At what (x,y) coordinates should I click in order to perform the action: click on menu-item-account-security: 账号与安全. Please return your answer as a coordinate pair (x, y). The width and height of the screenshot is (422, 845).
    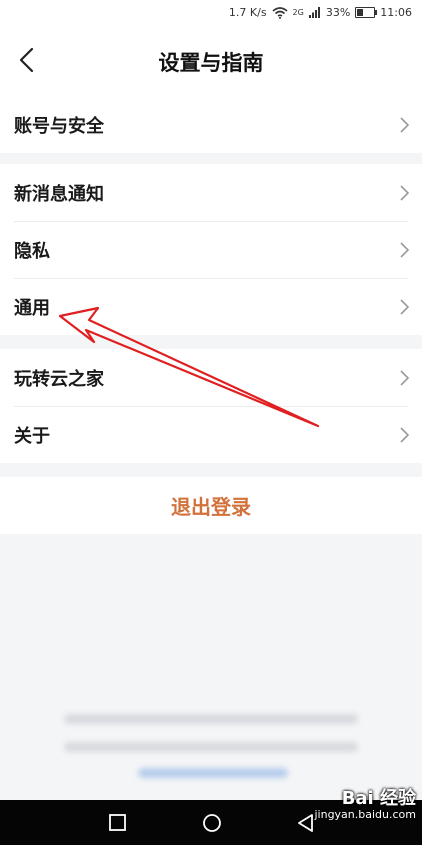
    Looking at the image, I should click on (211, 124).